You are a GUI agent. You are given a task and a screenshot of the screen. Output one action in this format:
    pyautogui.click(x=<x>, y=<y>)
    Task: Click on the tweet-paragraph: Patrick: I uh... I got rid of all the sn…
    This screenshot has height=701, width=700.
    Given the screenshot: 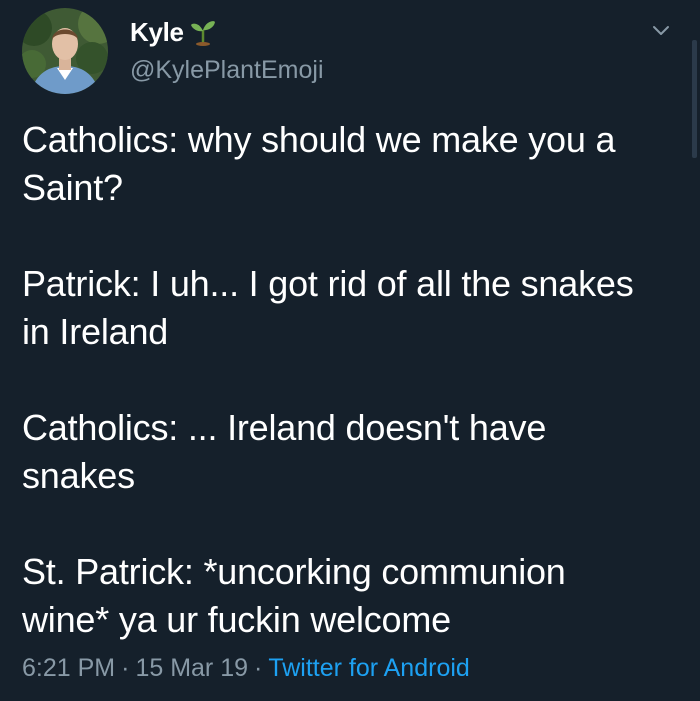 What is the action you would take?
    pyautogui.click(x=328, y=307)
    